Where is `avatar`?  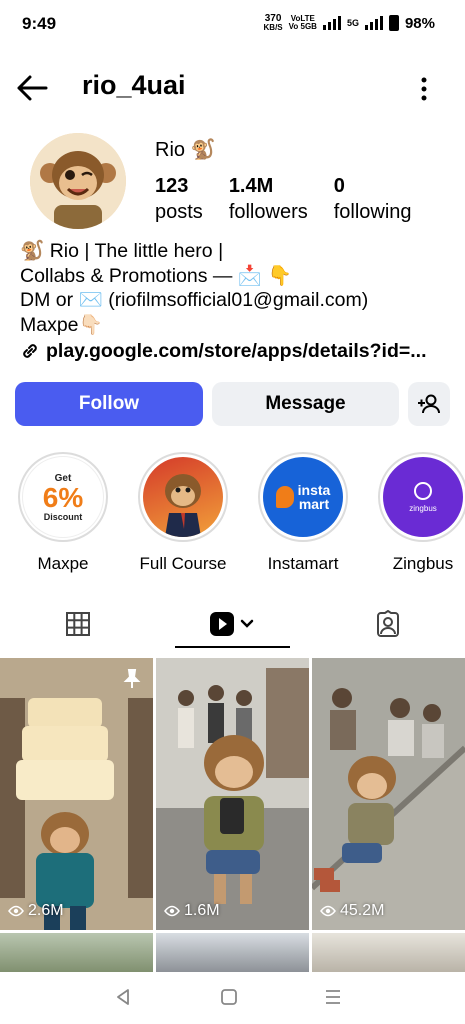 avatar is located at coordinates (78, 181).